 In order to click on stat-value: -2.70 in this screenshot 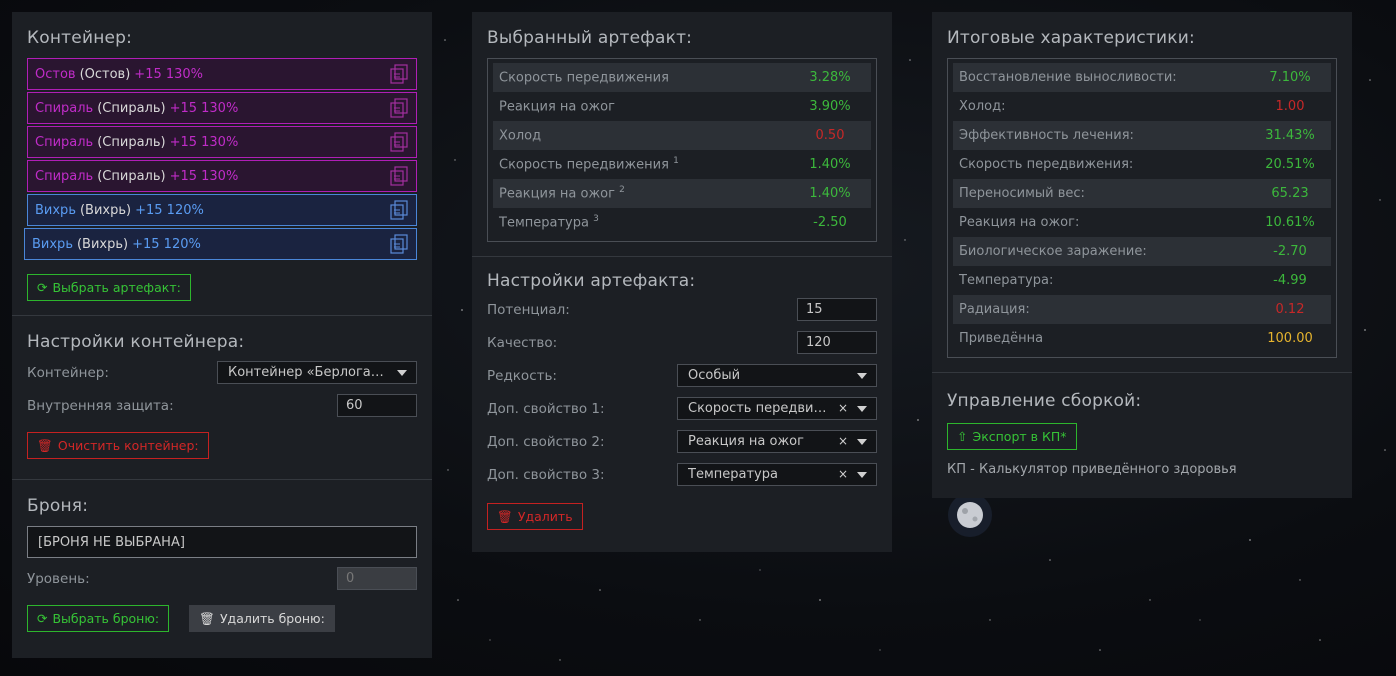, I will do `click(1290, 251)`.